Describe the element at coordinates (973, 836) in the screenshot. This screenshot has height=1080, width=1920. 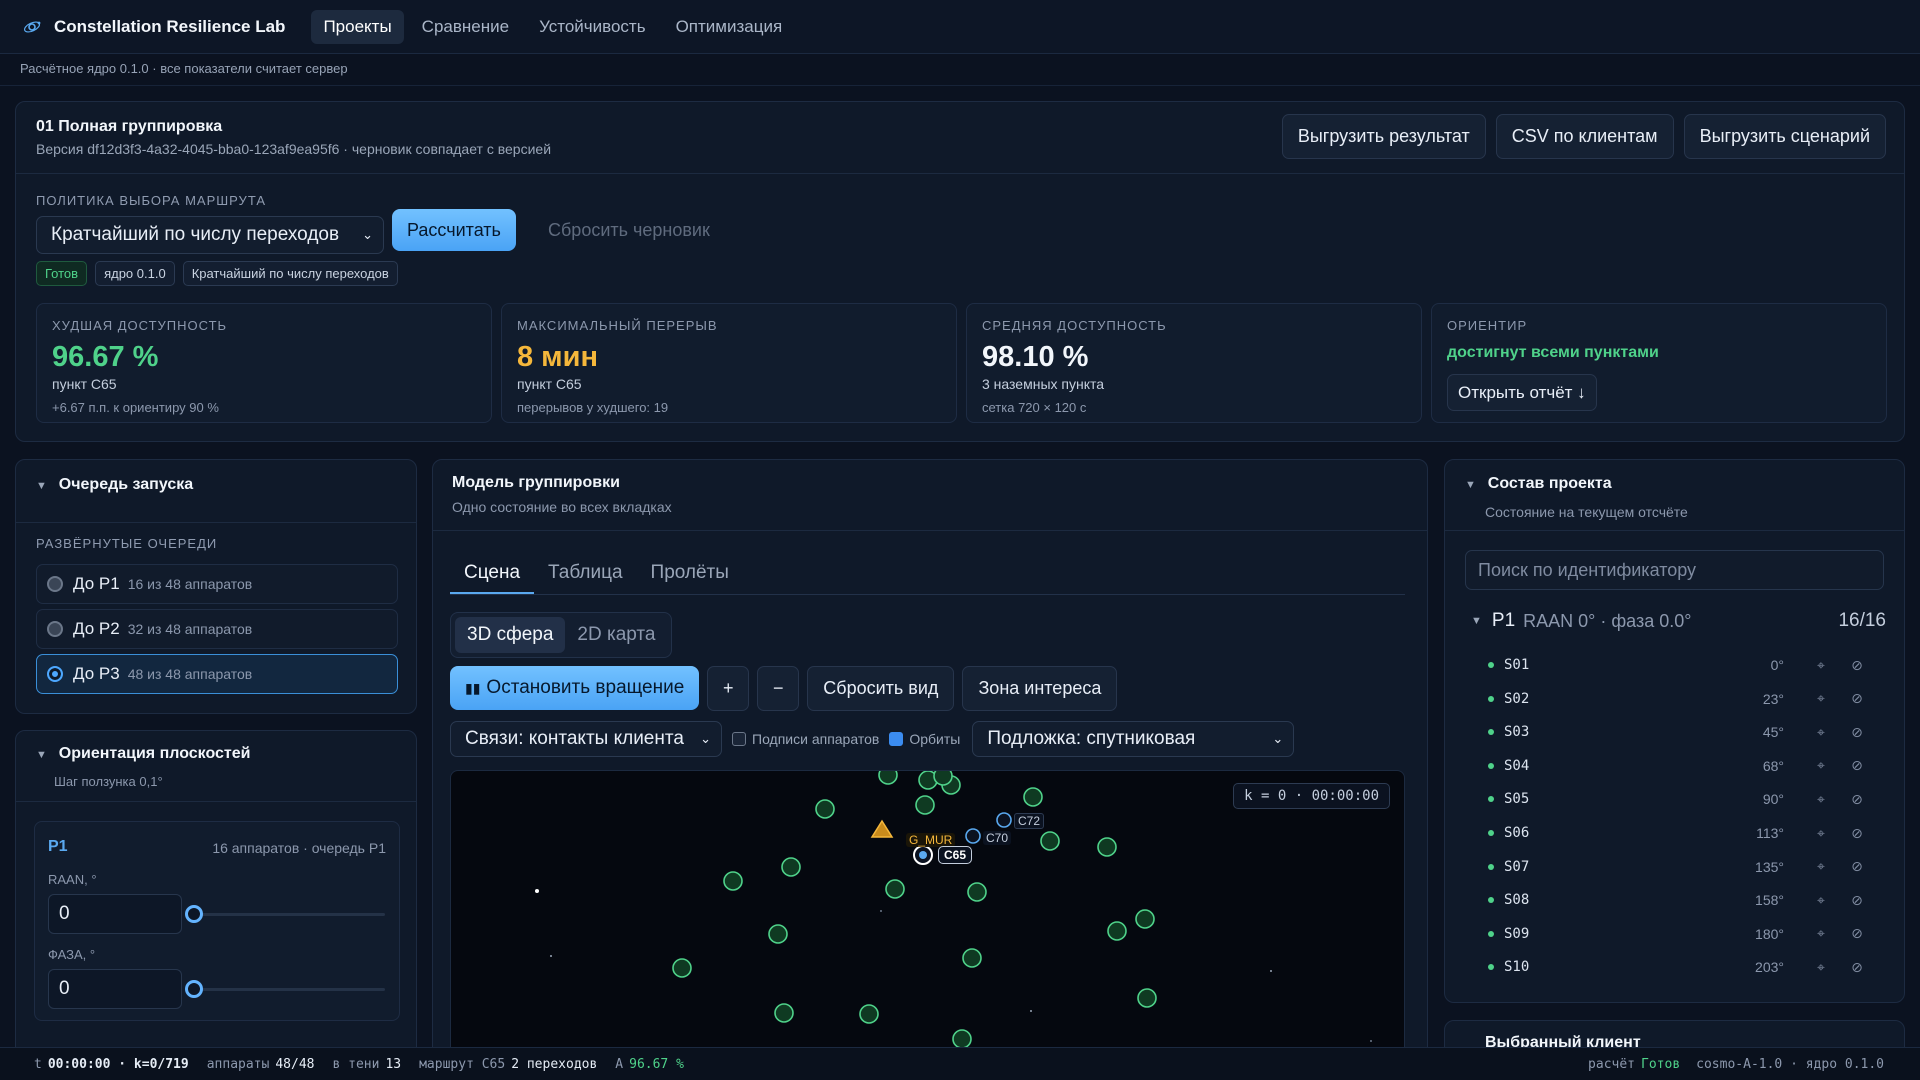
I see `client-c70-icon` at that location.